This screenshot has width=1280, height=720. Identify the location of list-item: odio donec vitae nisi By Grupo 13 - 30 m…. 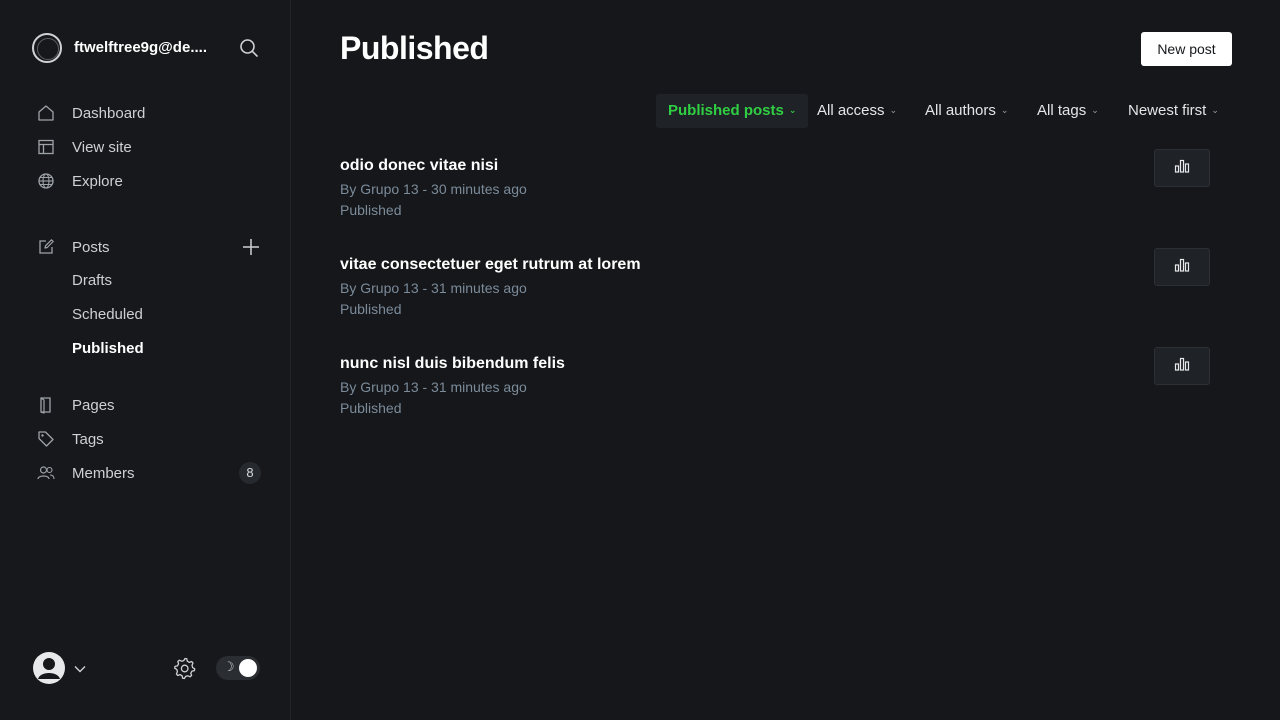
(780, 188).